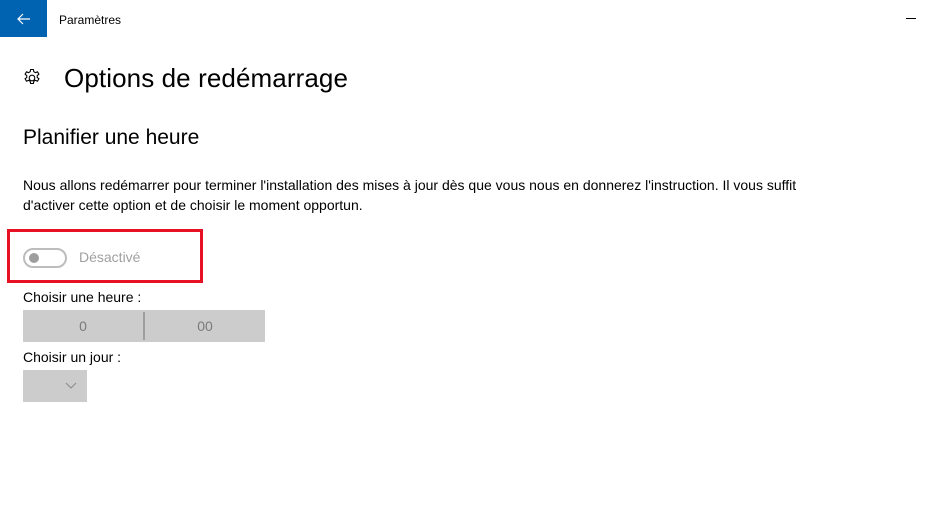 This screenshot has width=932, height=511. Describe the element at coordinates (466, 18) in the screenshot. I see `title-bar: Paramètres` at that location.